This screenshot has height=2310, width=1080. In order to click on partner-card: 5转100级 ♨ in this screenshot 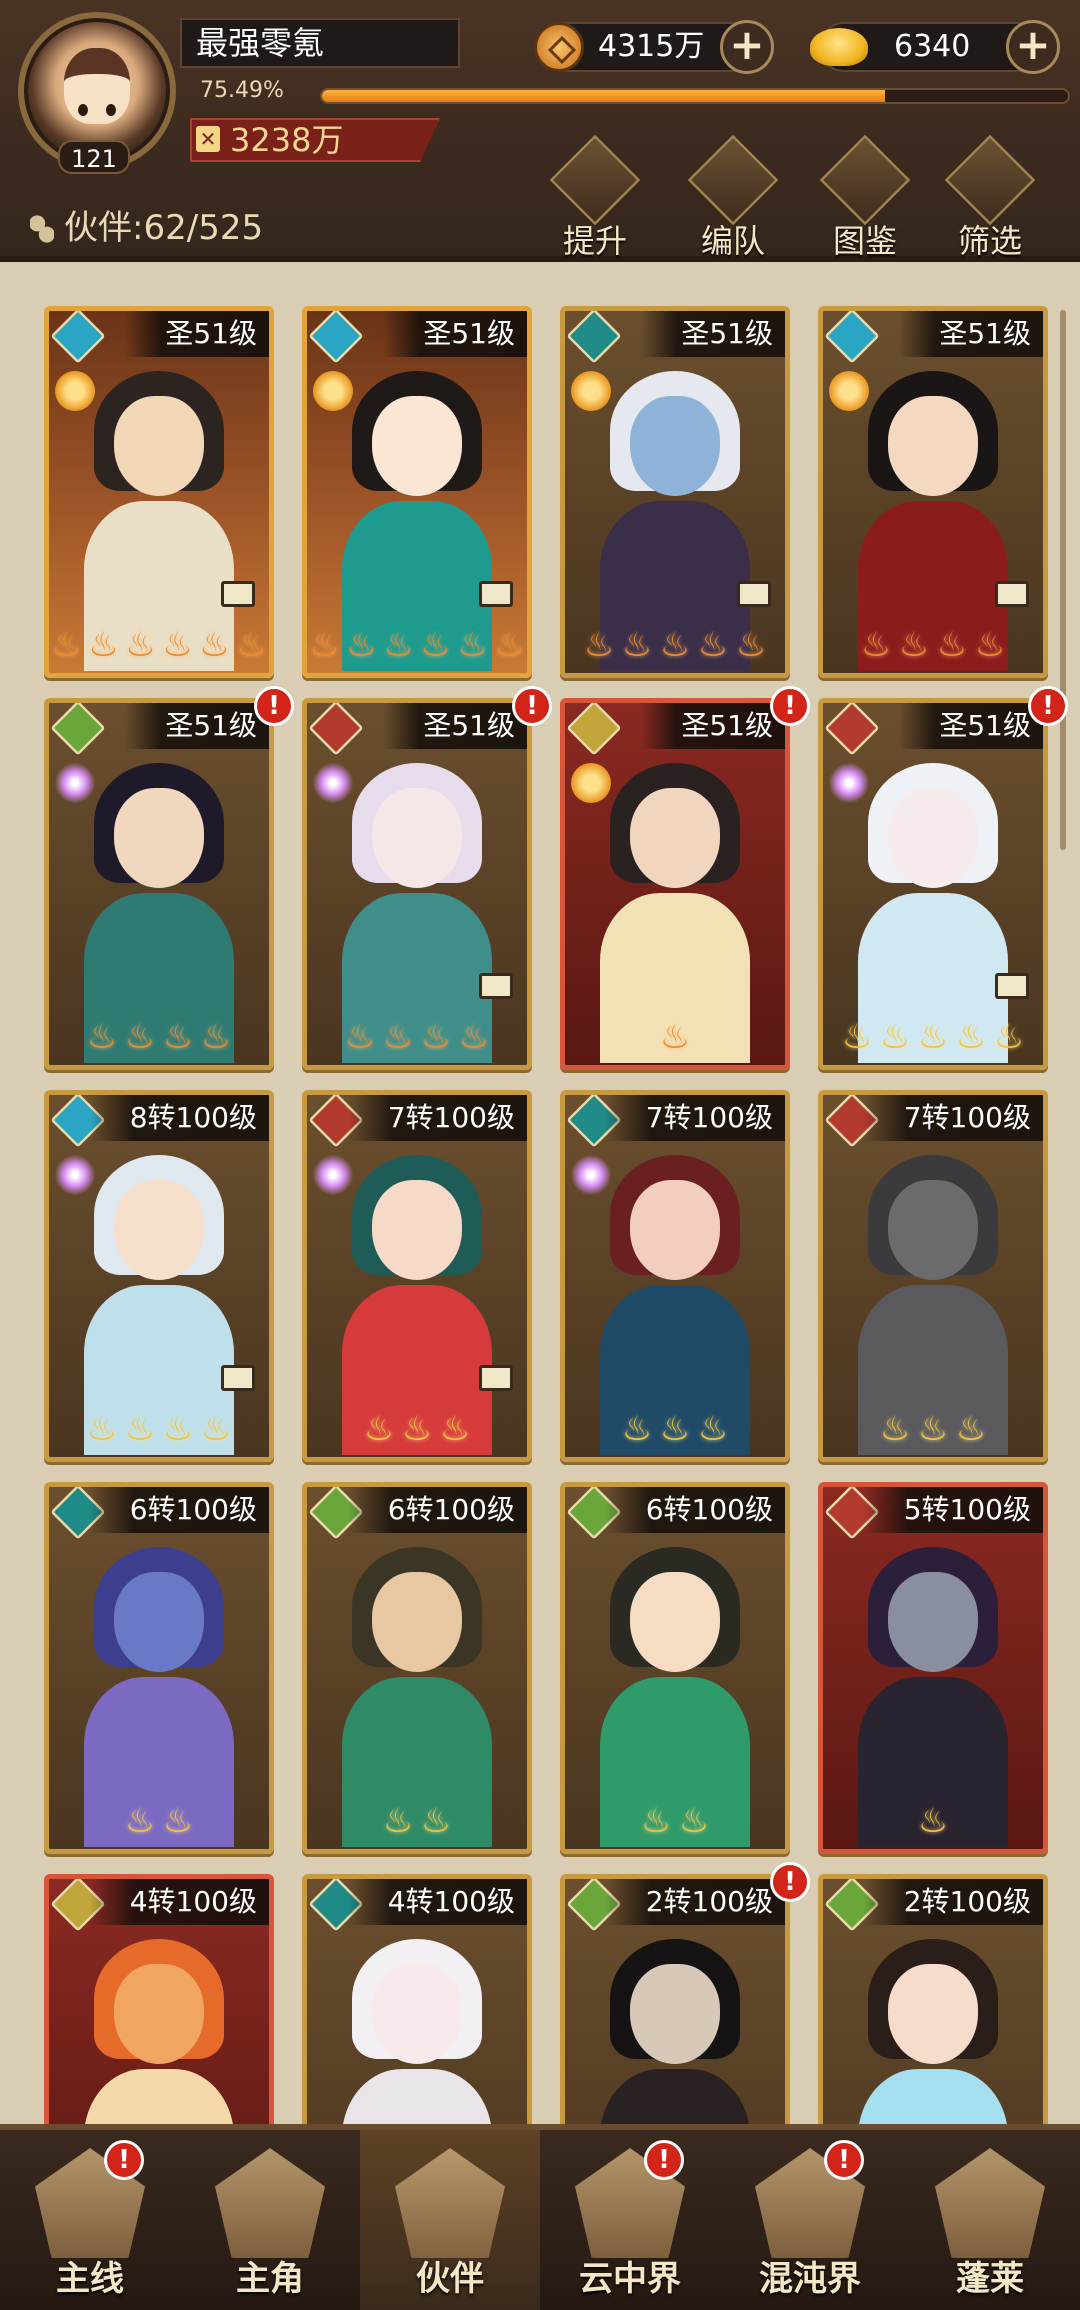, I will do `click(933, 1668)`.